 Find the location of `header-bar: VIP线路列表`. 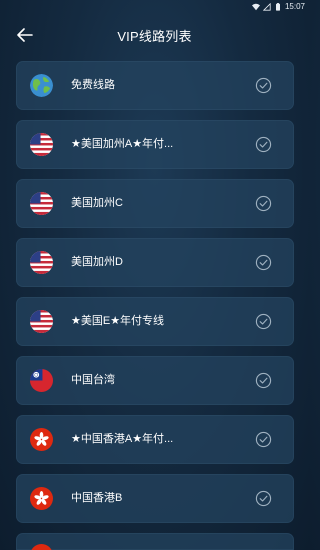

header-bar: VIP线路列表 is located at coordinates (154, 35).